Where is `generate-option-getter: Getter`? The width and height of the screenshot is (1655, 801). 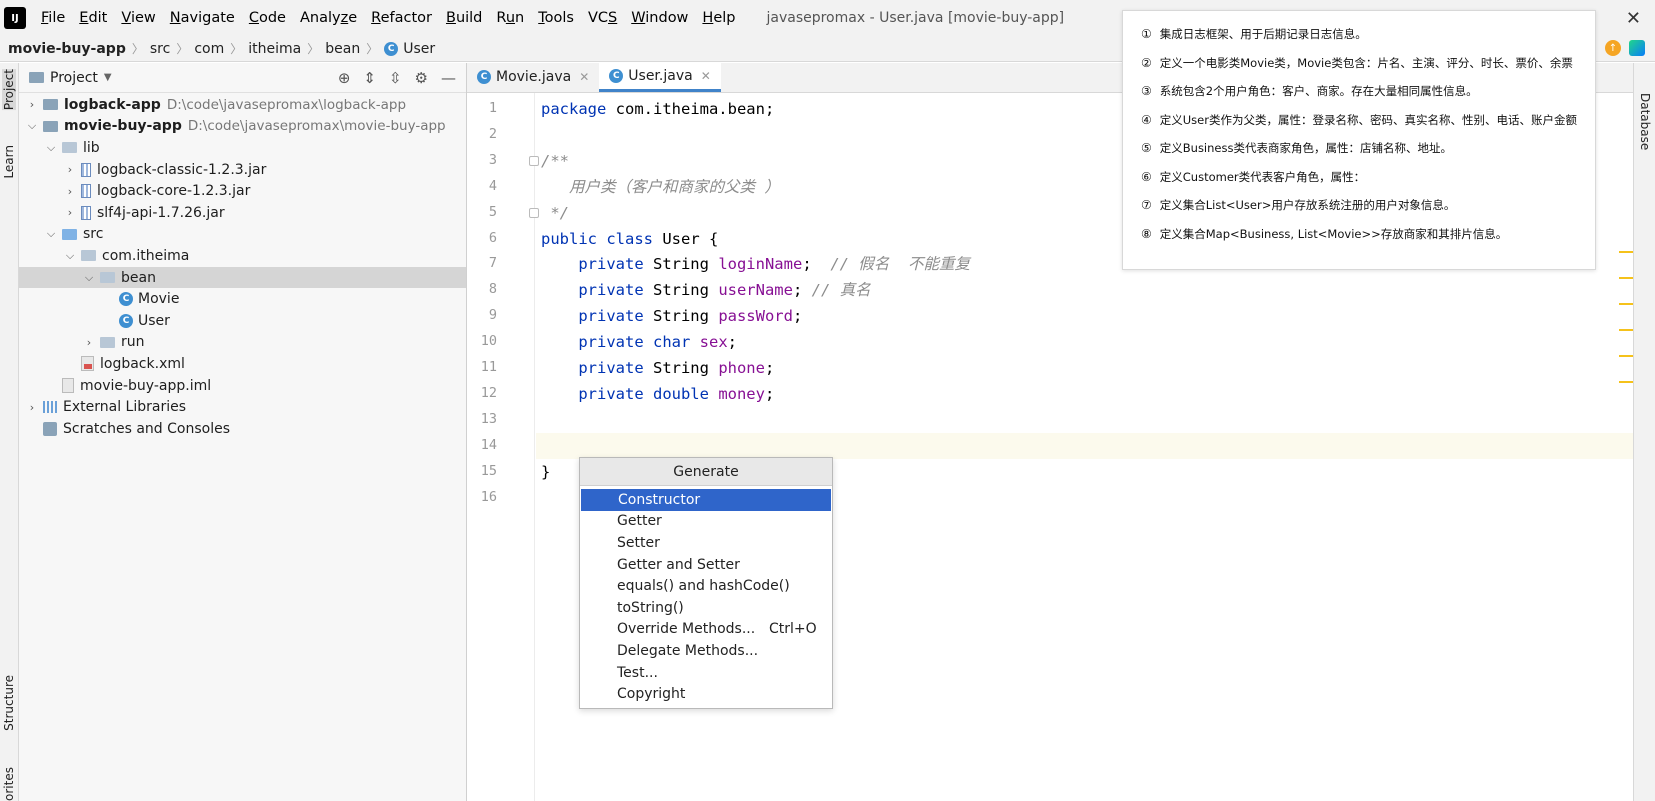
generate-option-getter: Getter is located at coordinates (706, 522).